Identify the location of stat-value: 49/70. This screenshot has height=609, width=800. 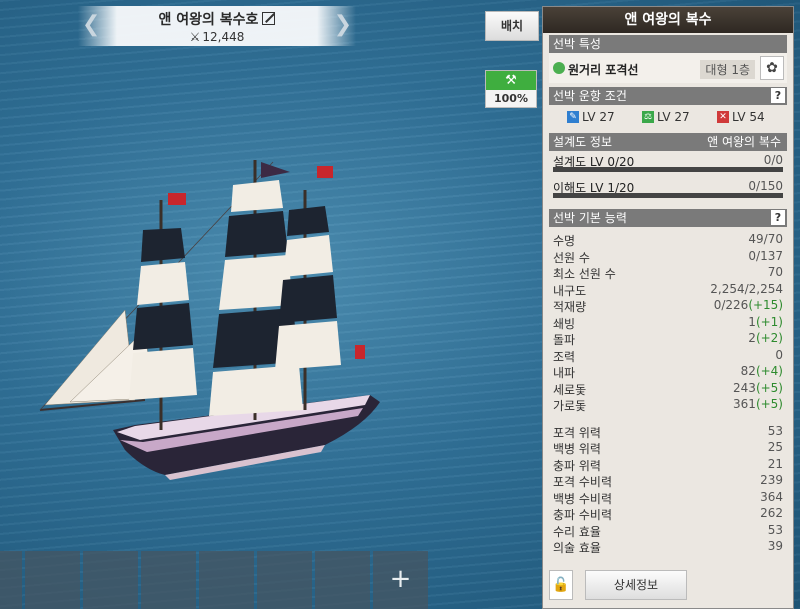
(765, 239).